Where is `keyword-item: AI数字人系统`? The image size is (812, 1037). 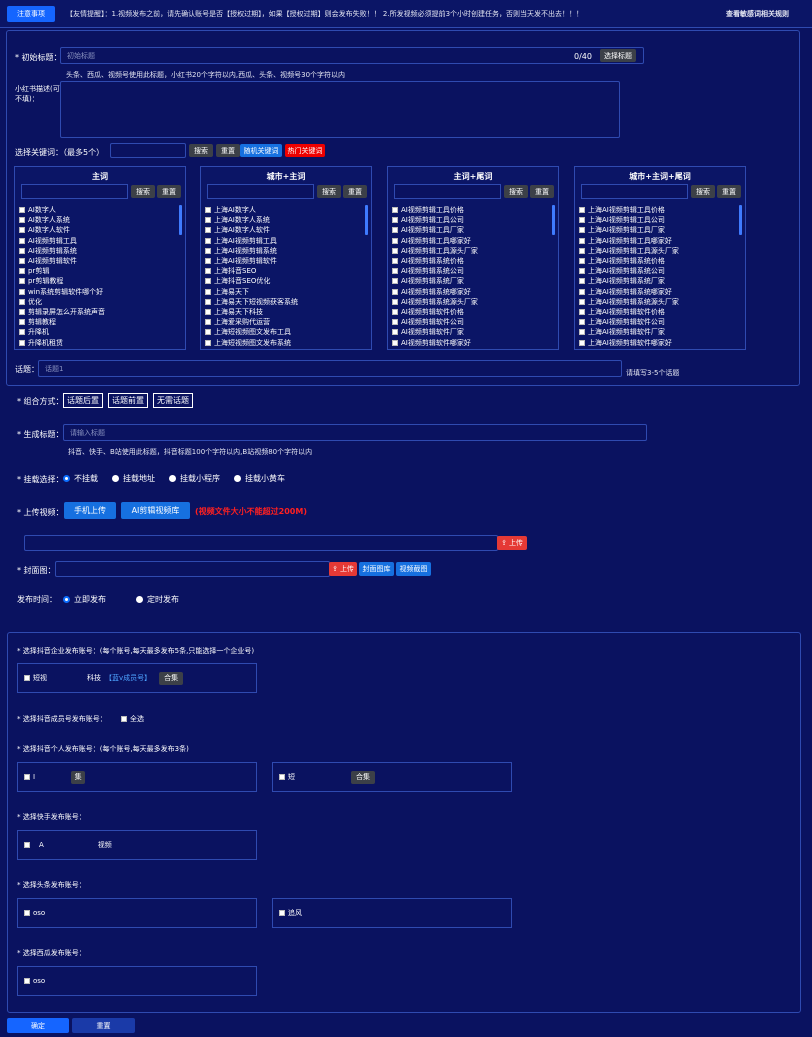 keyword-item: AI数字人系统 is located at coordinates (100, 220).